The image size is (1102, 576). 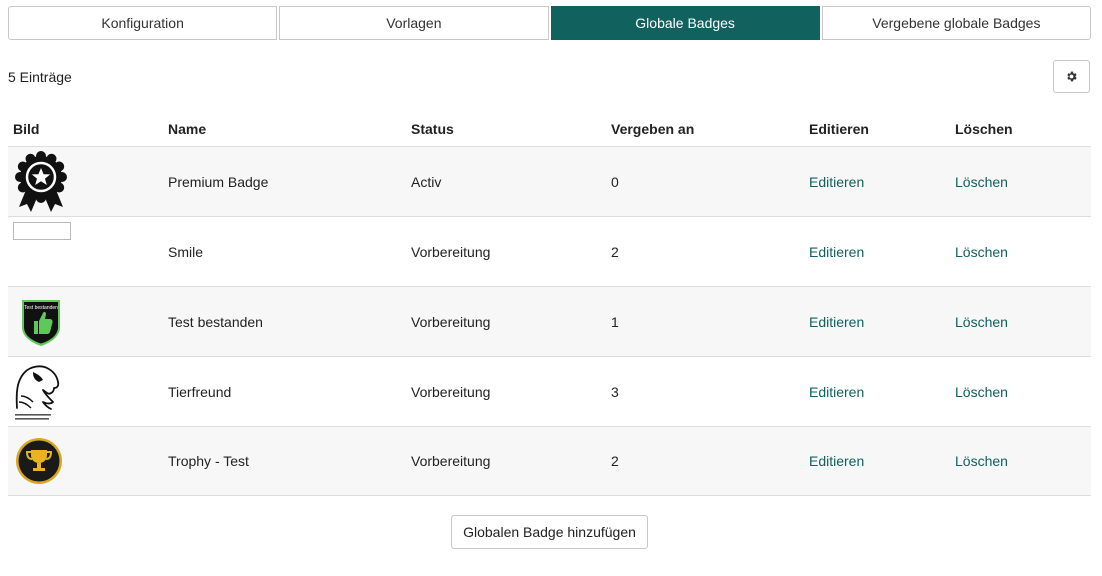 I want to click on tab-globale-badges: Globale Badges, so click(x=685, y=23).